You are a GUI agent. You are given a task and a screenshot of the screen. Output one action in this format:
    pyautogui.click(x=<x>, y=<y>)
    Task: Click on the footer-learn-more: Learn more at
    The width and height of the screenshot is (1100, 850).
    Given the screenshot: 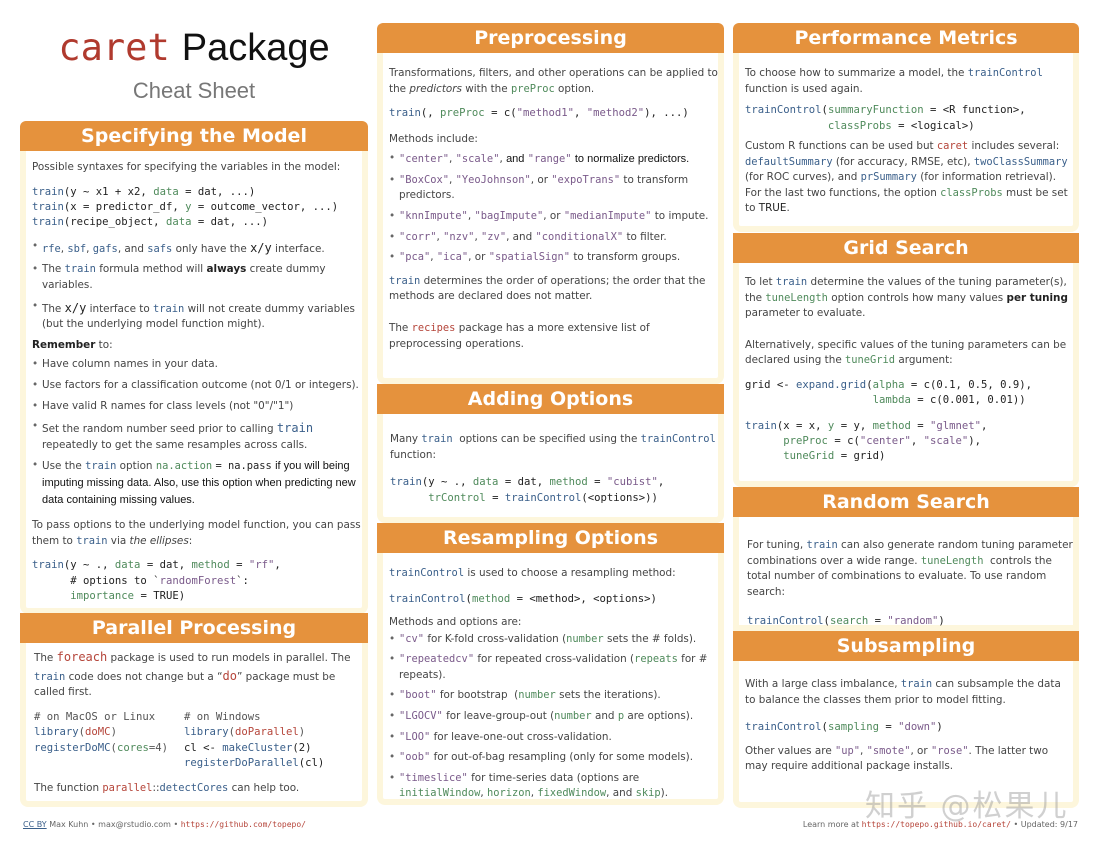 What is the action you would take?
    pyautogui.click(x=832, y=824)
    